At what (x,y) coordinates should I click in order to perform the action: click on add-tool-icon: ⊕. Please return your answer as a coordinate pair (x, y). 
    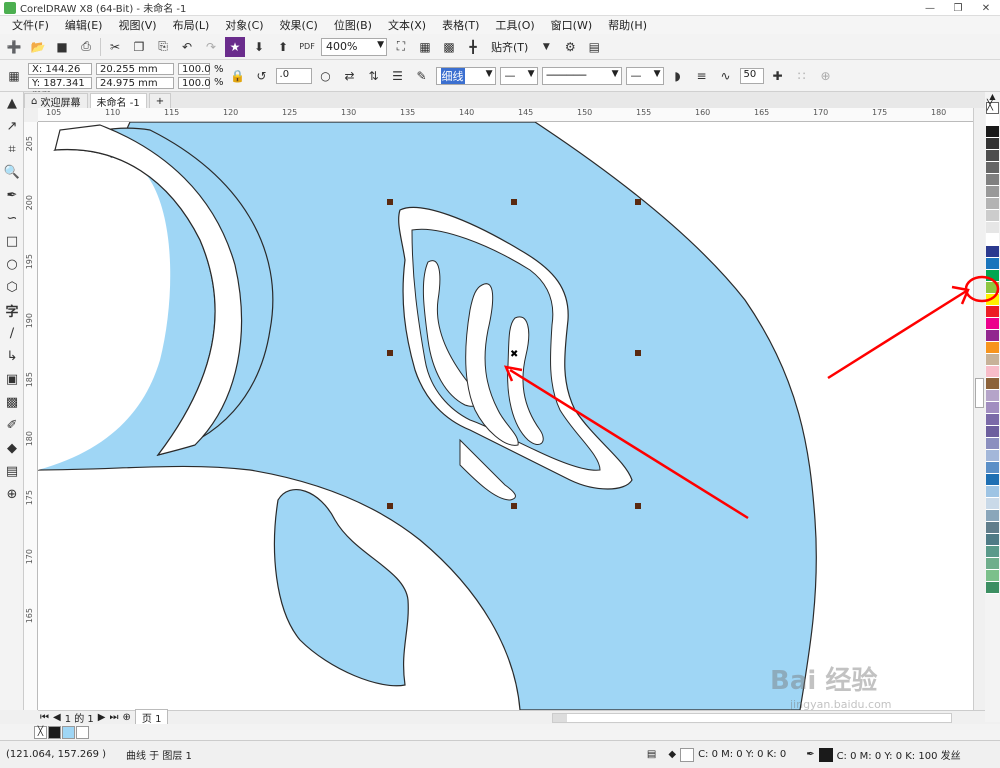
    Looking at the image, I should click on (12, 494).